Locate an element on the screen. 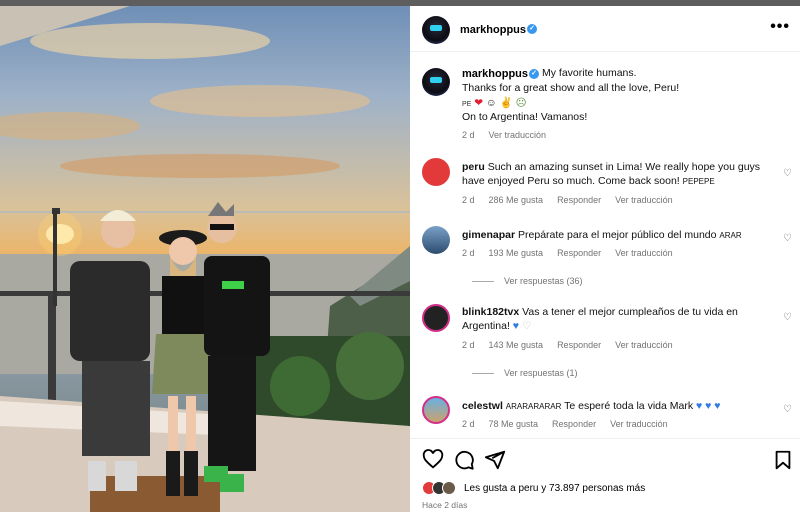 Image resolution: width=800 pixels, height=512 pixels. white-heart-icon: ♡ is located at coordinates (526, 326).